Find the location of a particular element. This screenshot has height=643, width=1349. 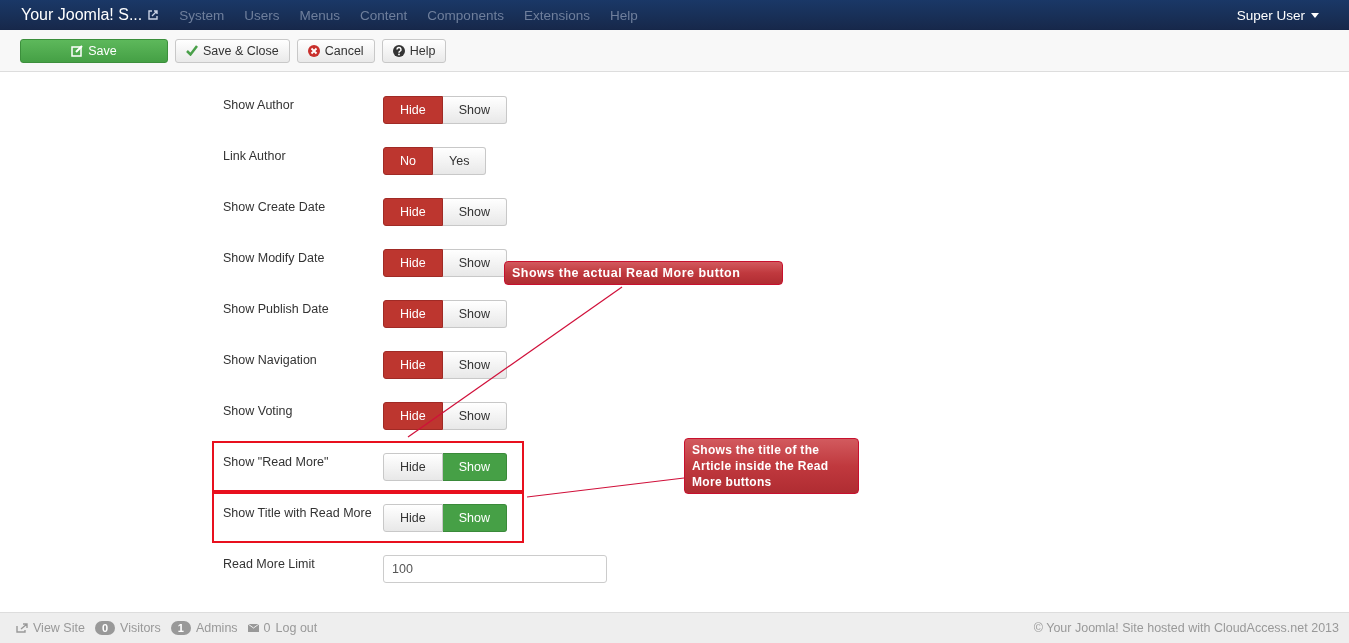

menu-item: Menus is located at coordinates (320, 15).